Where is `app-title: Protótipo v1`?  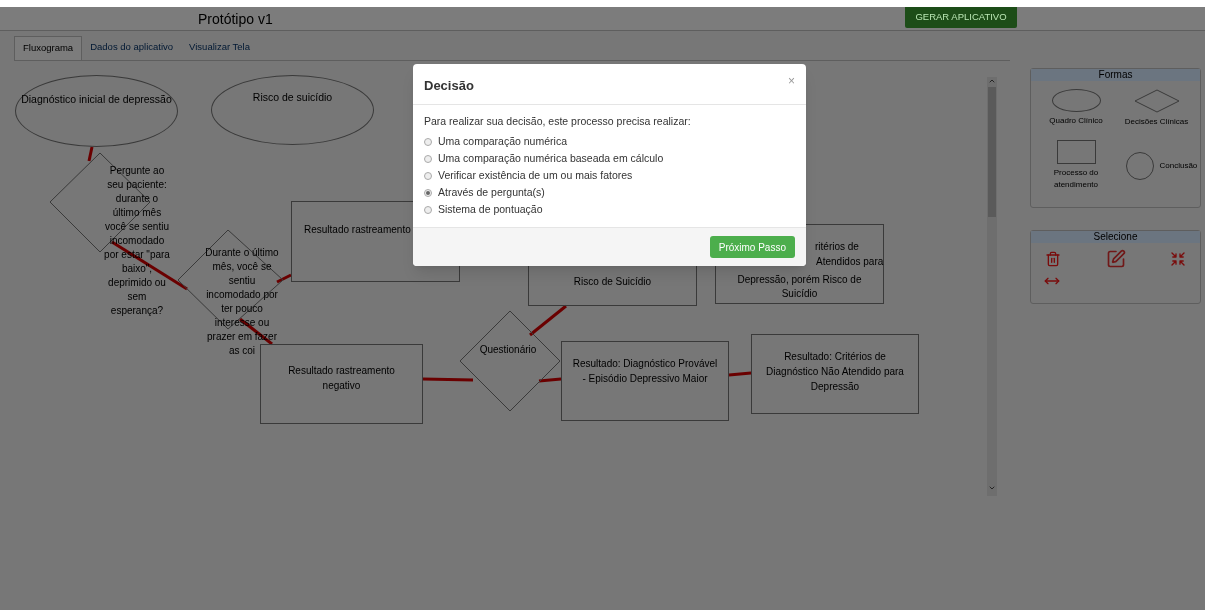
app-title: Protótipo v1 is located at coordinates (235, 19).